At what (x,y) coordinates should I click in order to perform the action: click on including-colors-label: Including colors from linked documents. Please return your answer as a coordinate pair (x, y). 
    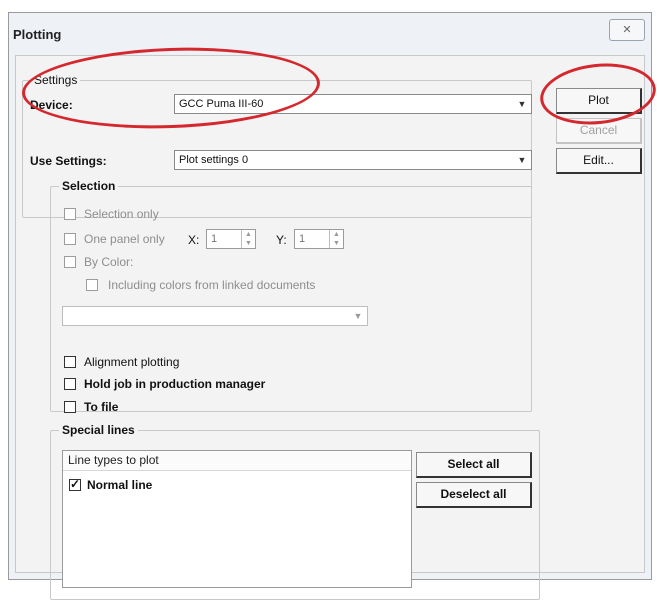
    Looking at the image, I should click on (212, 285).